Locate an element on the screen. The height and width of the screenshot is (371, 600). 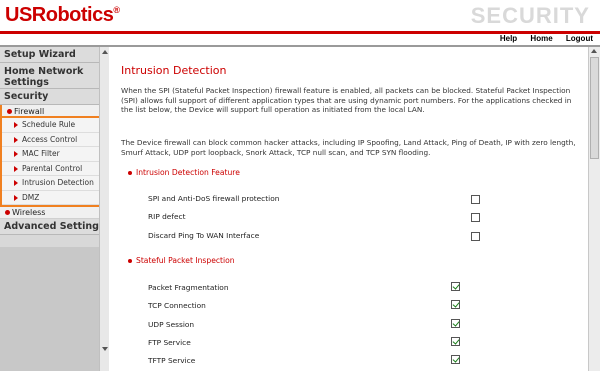
ftp-service-checkbox is located at coordinates (455, 341).